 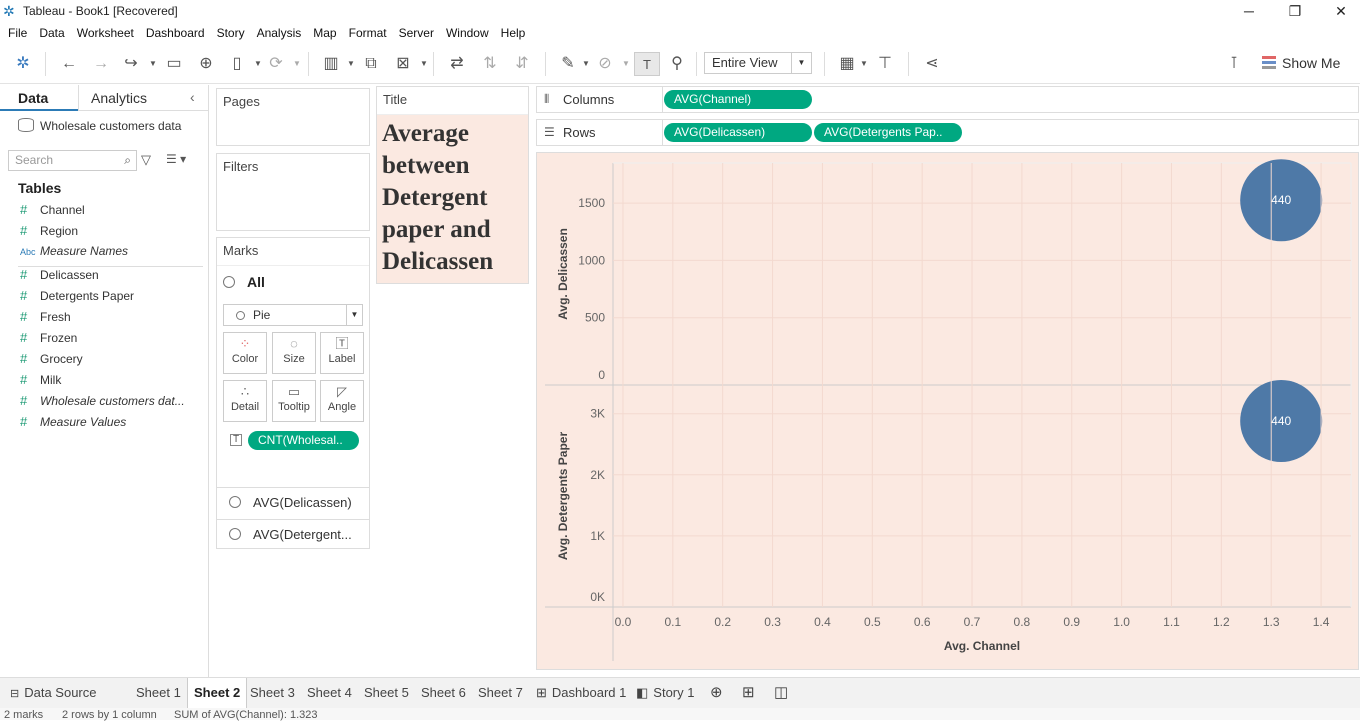 What do you see at coordinates (293, 192) in the screenshot?
I see `filters-card: Filters` at bounding box center [293, 192].